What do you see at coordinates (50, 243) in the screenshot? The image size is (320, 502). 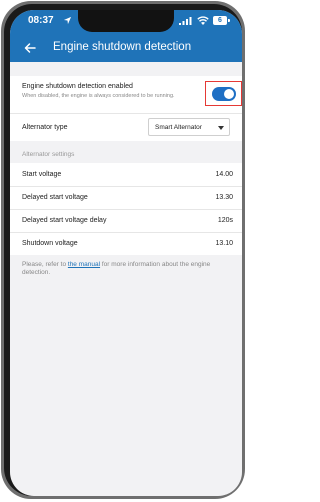 I see `shutdown-voltage-label: Shutdown voltage` at bounding box center [50, 243].